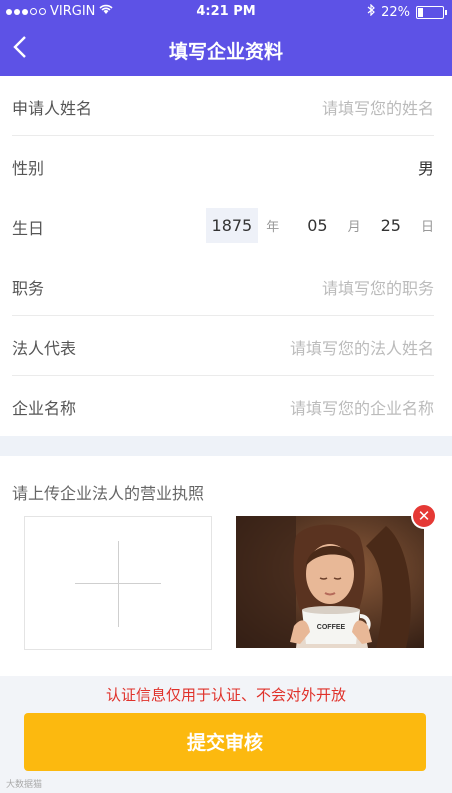  I want to click on battery-icon, so click(431, 12).